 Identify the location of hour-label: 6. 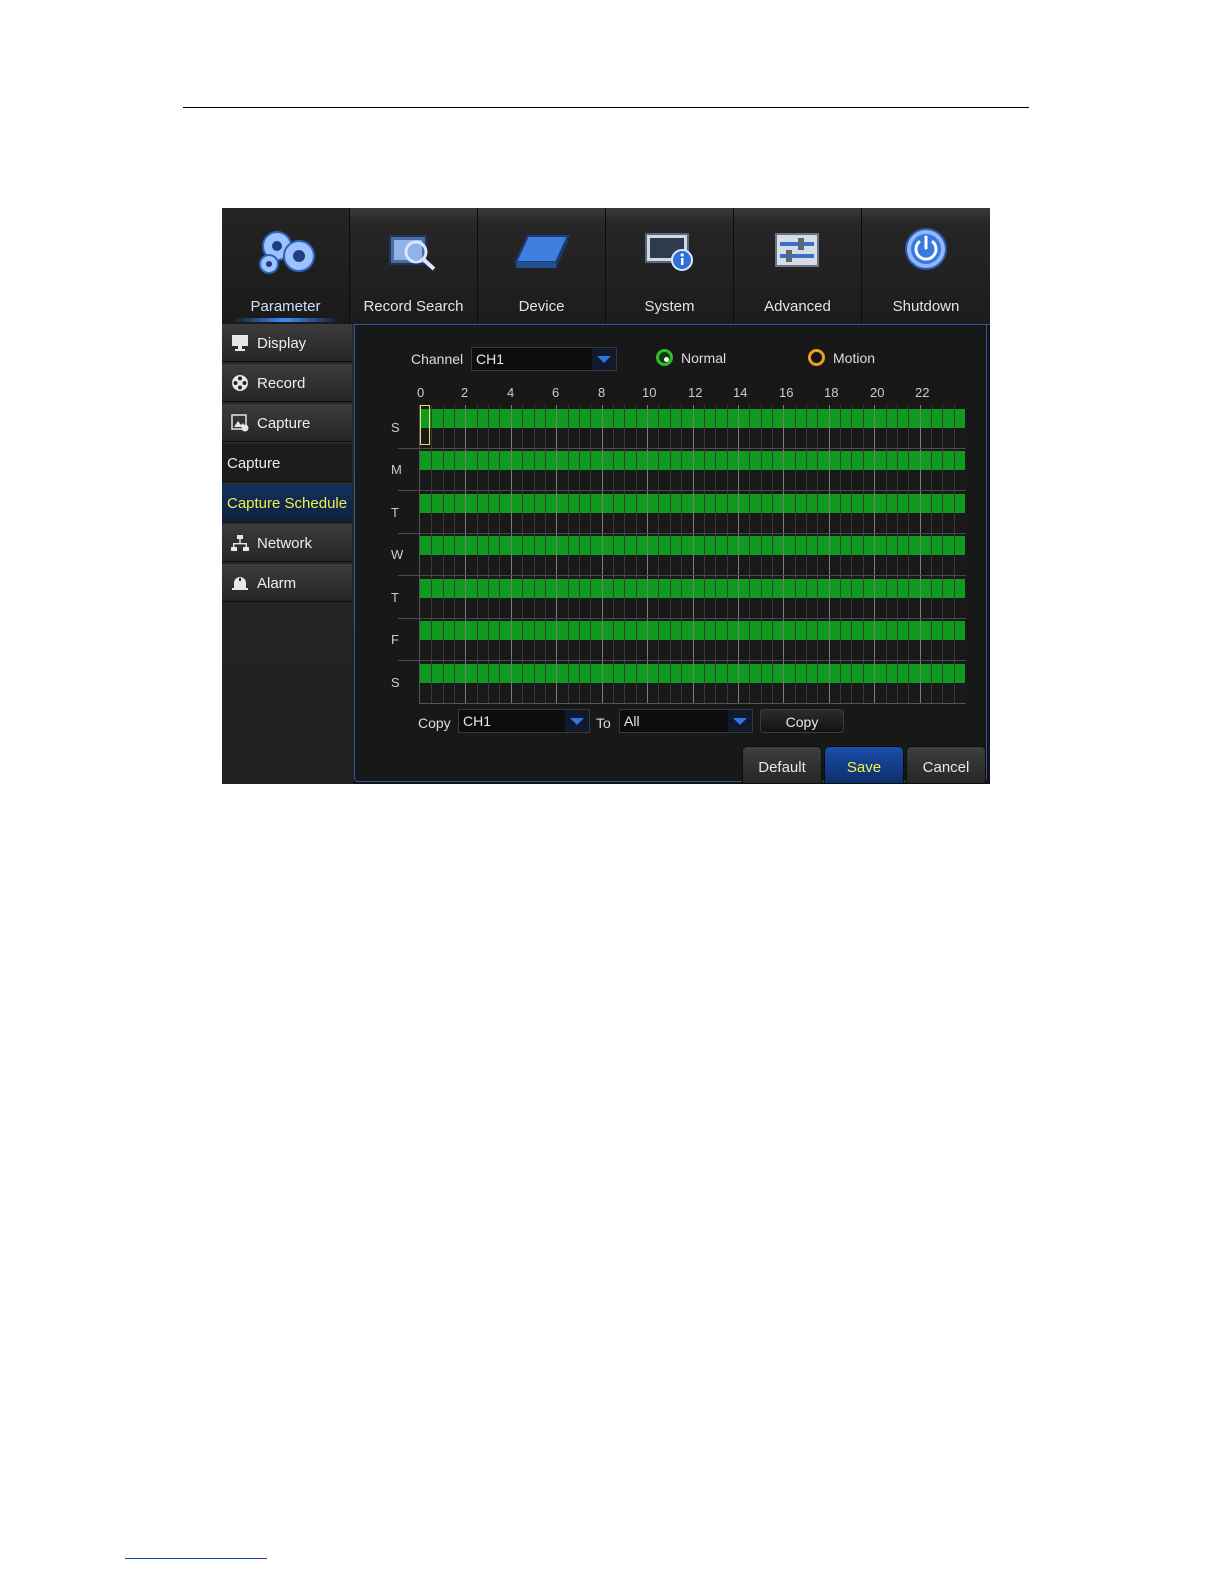
(556, 392).